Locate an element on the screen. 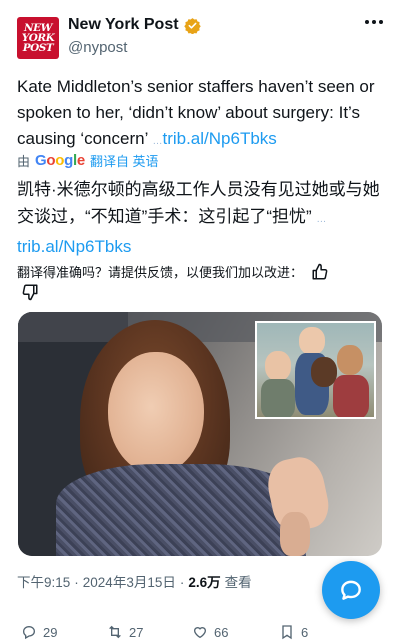  tweet-header: NEW YORK POST New York Post @nypost is located at coordinates (202, 38).